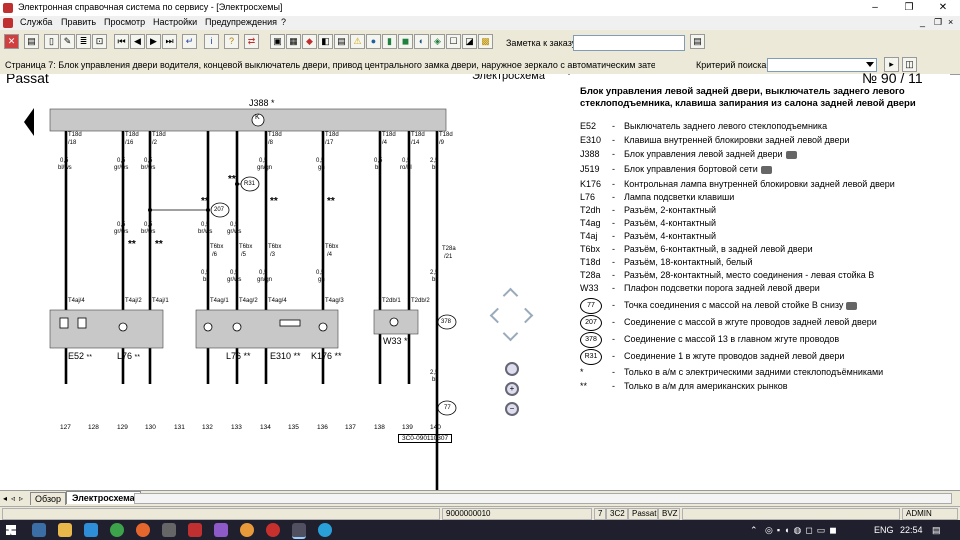 The width and height of the screenshot is (960, 540). Describe the element at coordinates (449, 249) in the screenshot. I see `terminal-conn-10b: T28a` at that location.